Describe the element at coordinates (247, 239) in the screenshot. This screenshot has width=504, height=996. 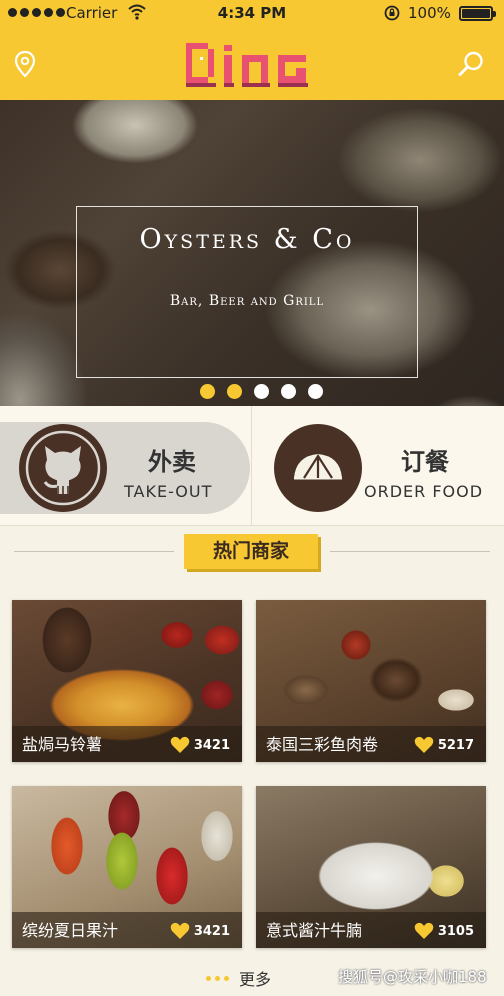
I see `banner-title: Oysters & Co` at that location.